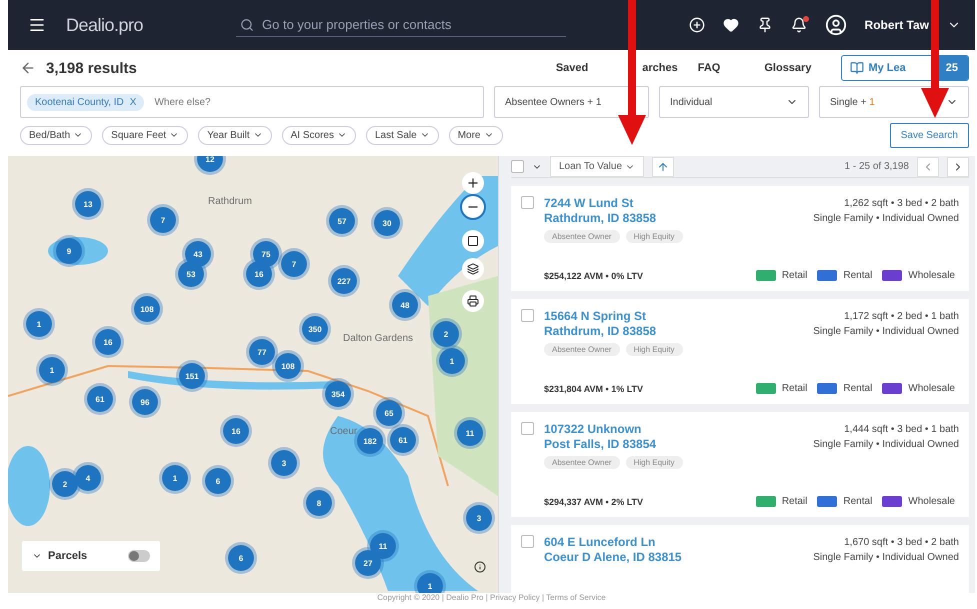 The height and width of the screenshot is (609, 977). What do you see at coordinates (709, 68) in the screenshot?
I see `nav-link: FAQ` at bounding box center [709, 68].